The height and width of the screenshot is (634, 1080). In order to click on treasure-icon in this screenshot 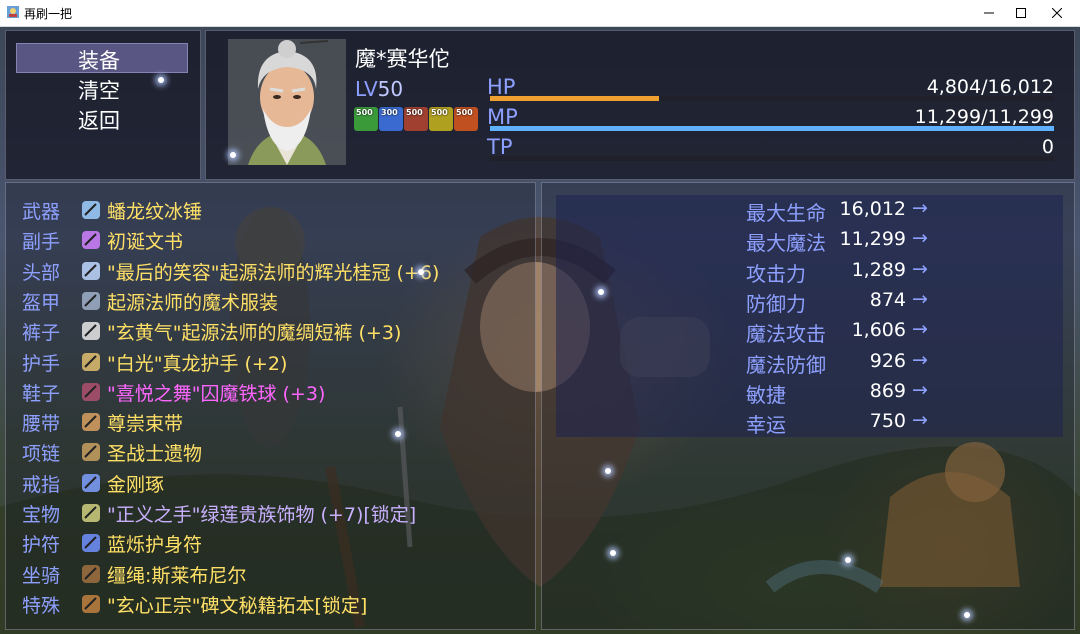, I will do `click(91, 513)`.